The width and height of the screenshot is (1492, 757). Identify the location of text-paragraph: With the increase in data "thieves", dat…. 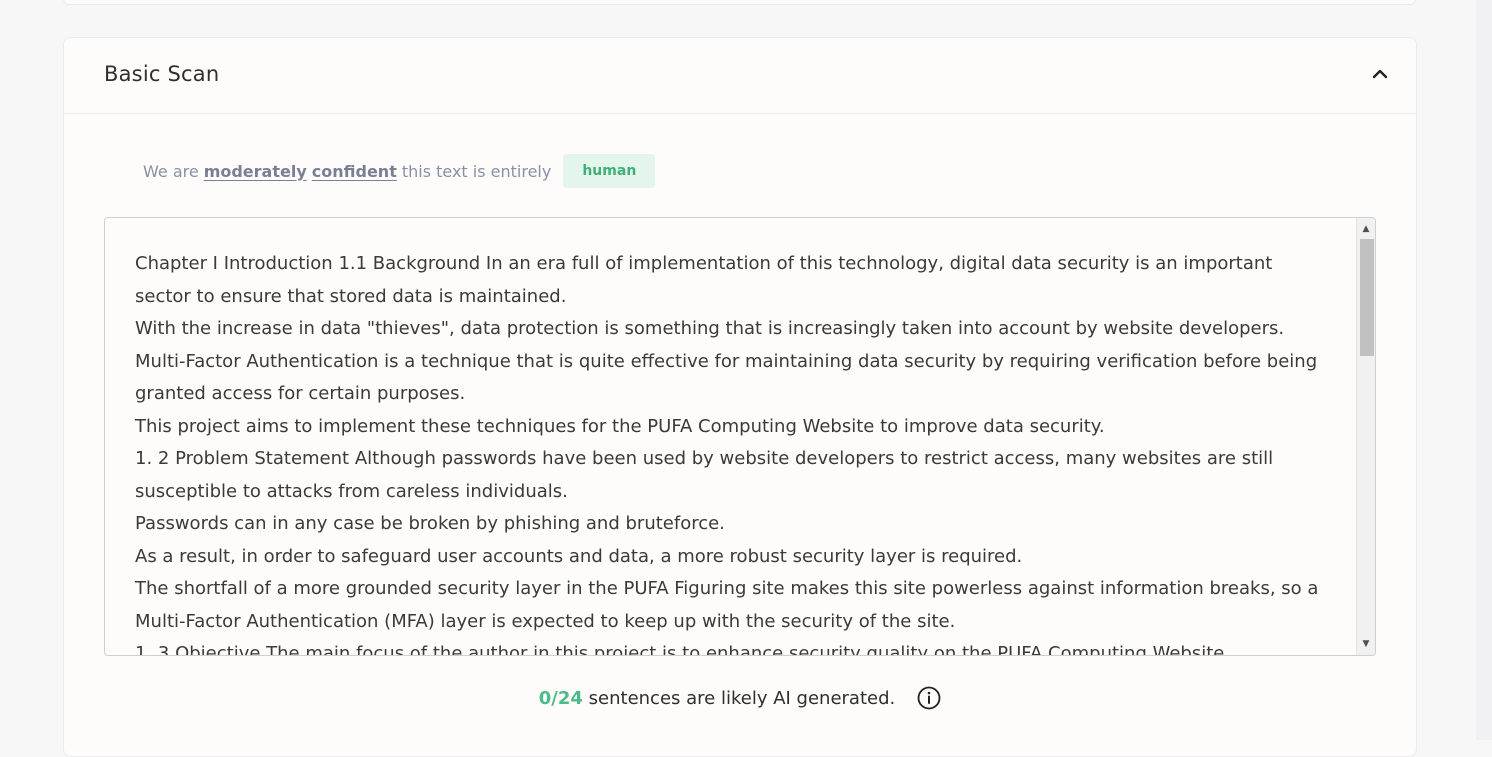
(710, 328).